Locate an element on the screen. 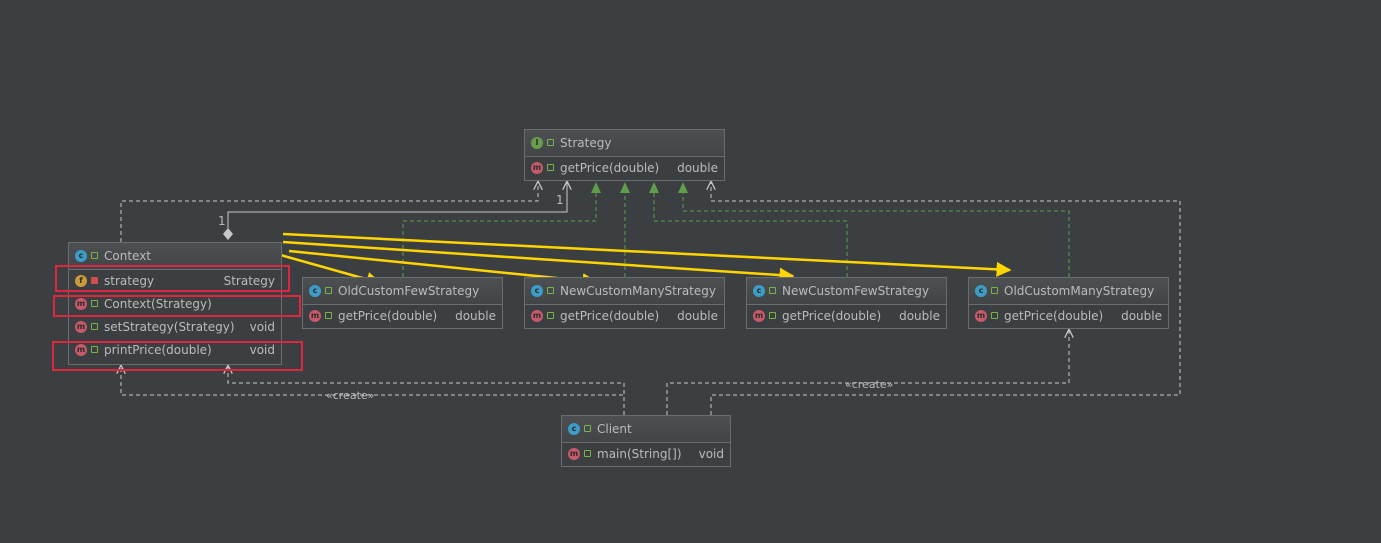 Image resolution: width=1381 pixels, height=543 pixels. strategy-interface-box: I Strategy m getPrice(double) double is located at coordinates (624, 155).